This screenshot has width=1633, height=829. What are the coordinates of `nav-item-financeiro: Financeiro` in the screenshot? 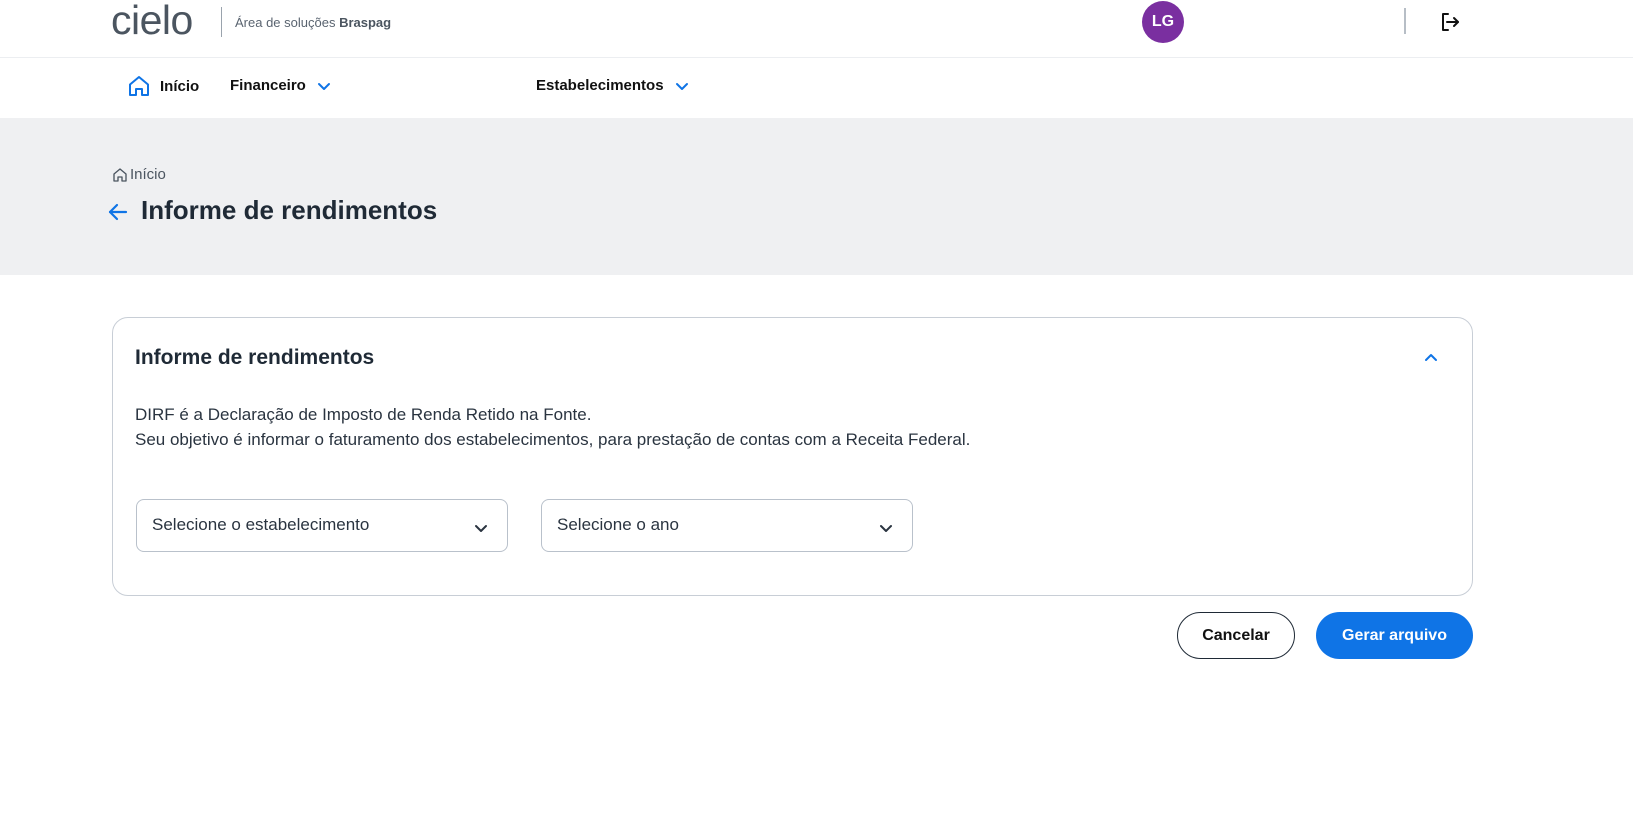 It's located at (281, 85).